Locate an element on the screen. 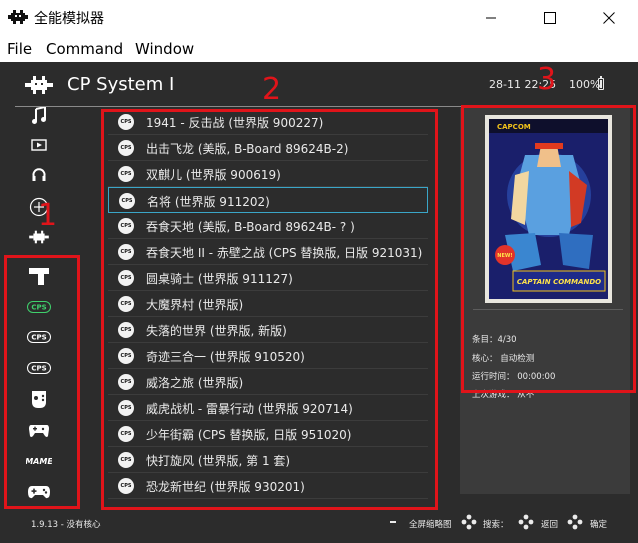 The image size is (638, 543). close-icon is located at coordinates (609, 18).